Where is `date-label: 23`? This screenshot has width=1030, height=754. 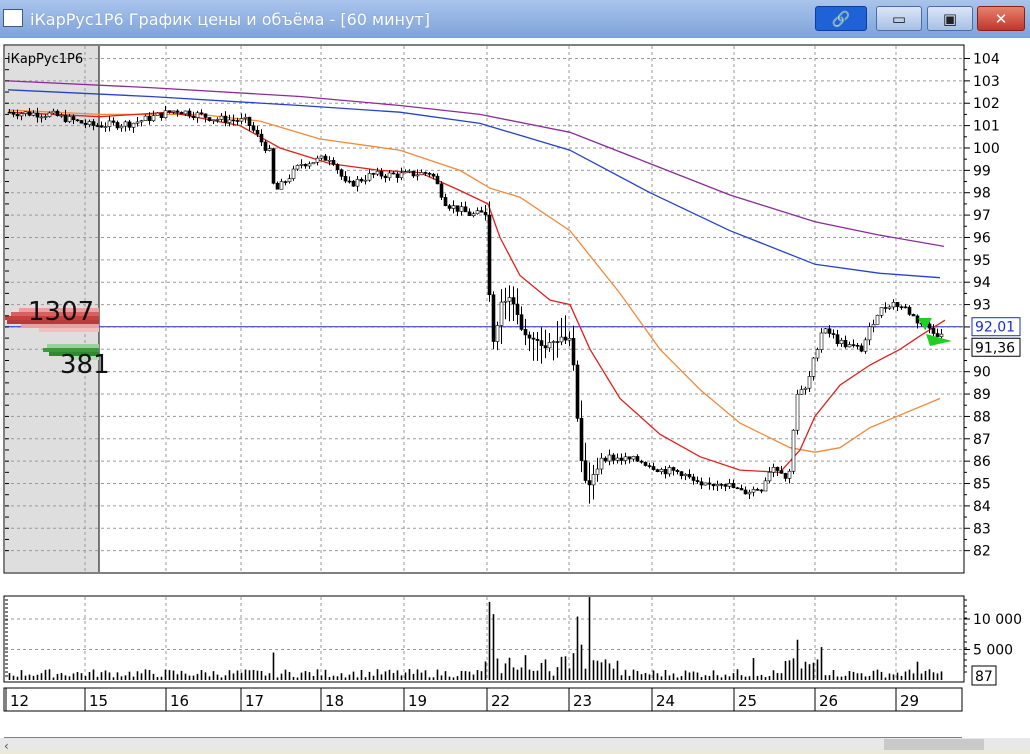 date-label: 23 is located at coordinates (582, 701).